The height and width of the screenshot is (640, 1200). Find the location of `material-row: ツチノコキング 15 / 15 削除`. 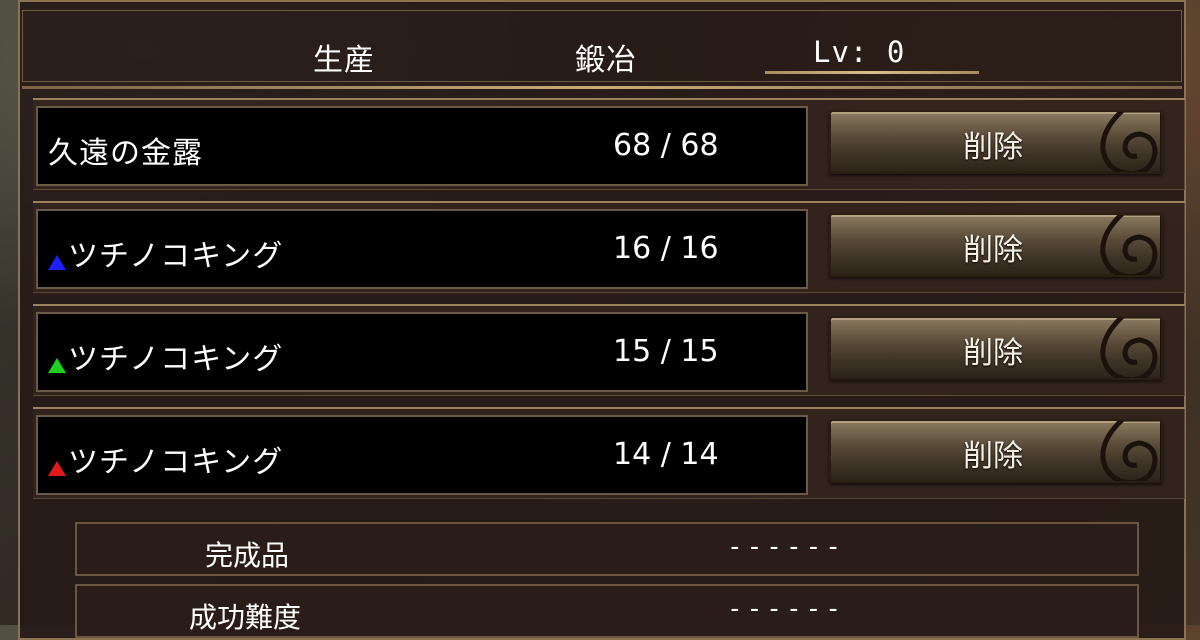

material-row: ツチノコキング 15 / 15 削除 is located at coordinates (609, 350).